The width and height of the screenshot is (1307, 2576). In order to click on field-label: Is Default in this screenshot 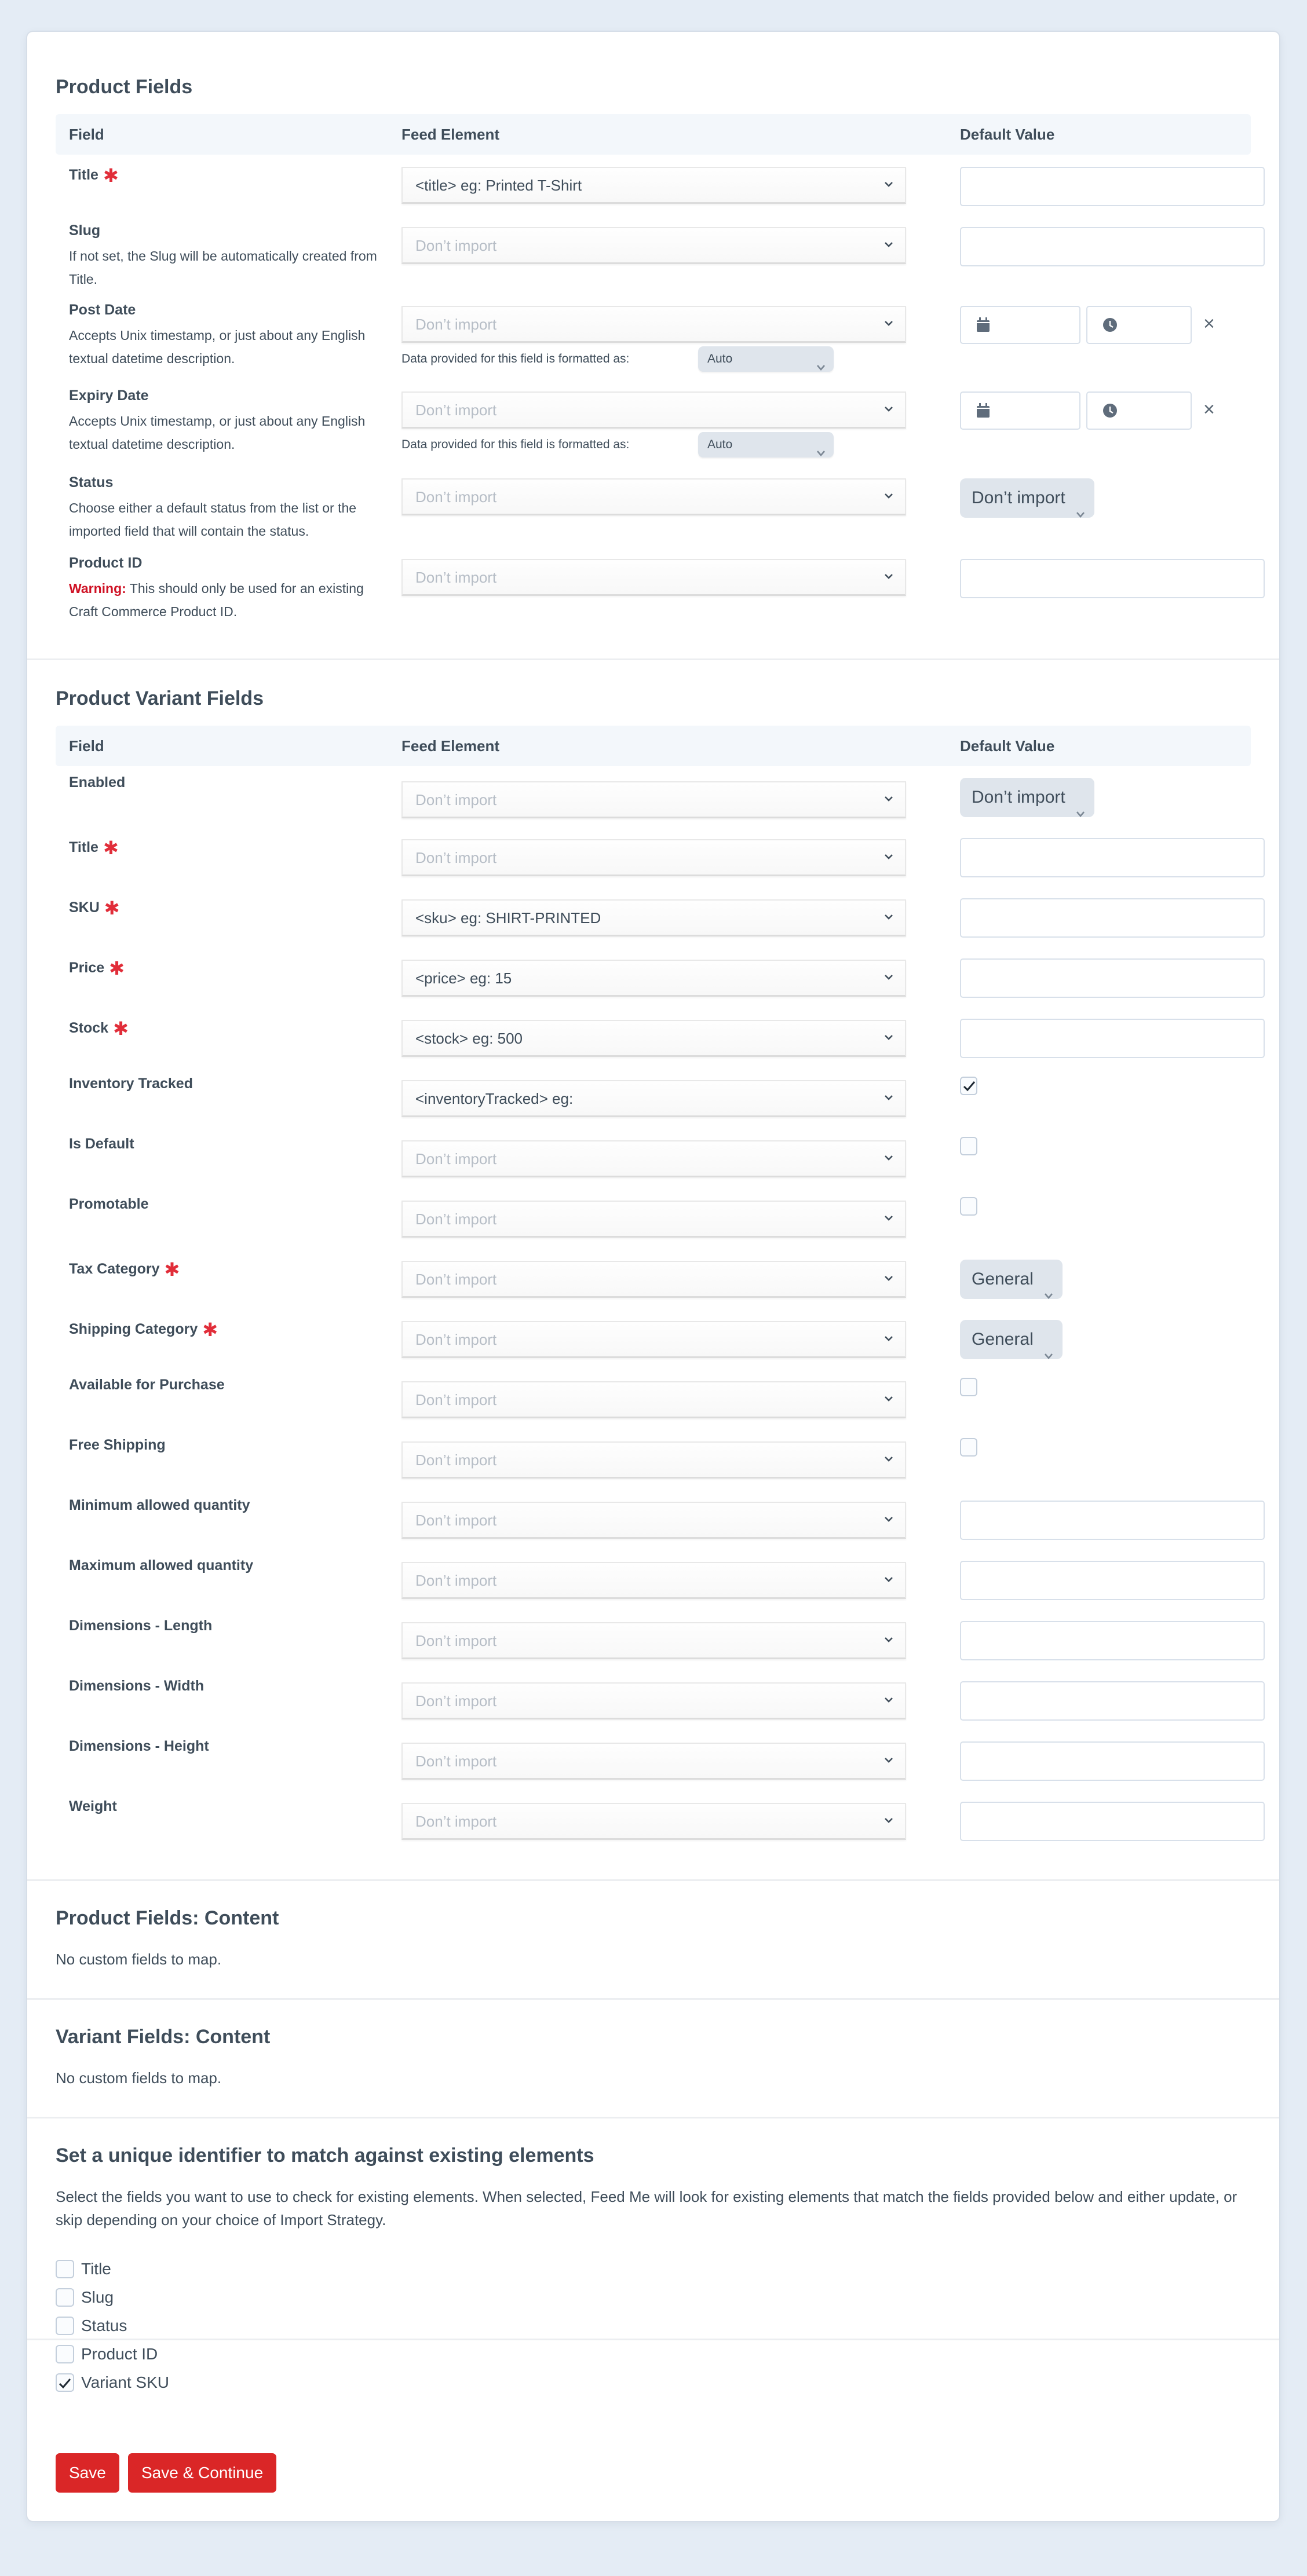, I will do `click(101, 1144)`.